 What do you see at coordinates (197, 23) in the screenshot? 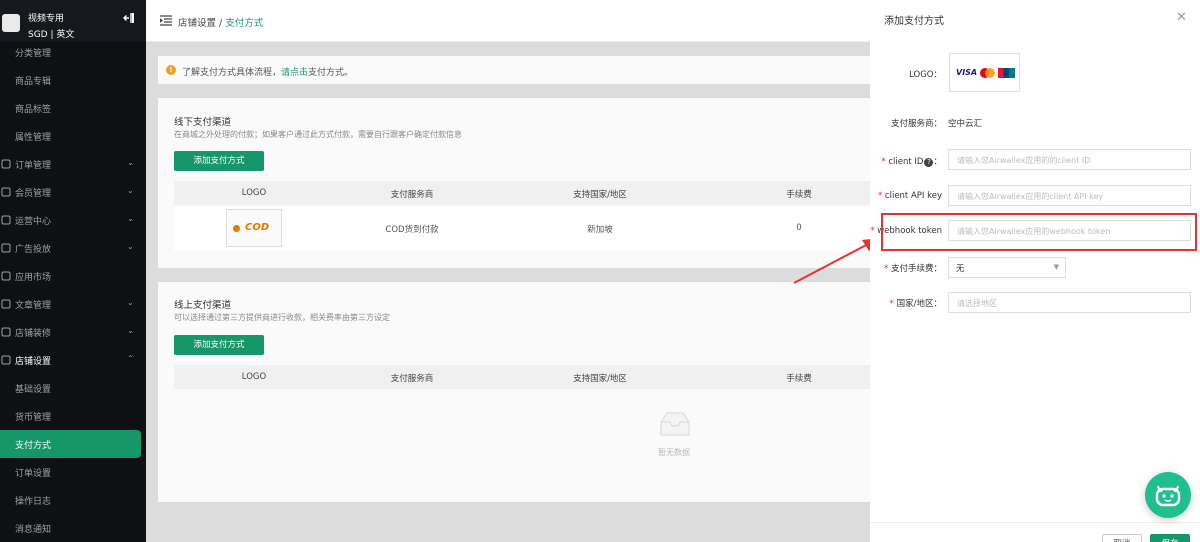
I see `breadcrumb-parent: 店铺设置` at bounding box center [197, 23].